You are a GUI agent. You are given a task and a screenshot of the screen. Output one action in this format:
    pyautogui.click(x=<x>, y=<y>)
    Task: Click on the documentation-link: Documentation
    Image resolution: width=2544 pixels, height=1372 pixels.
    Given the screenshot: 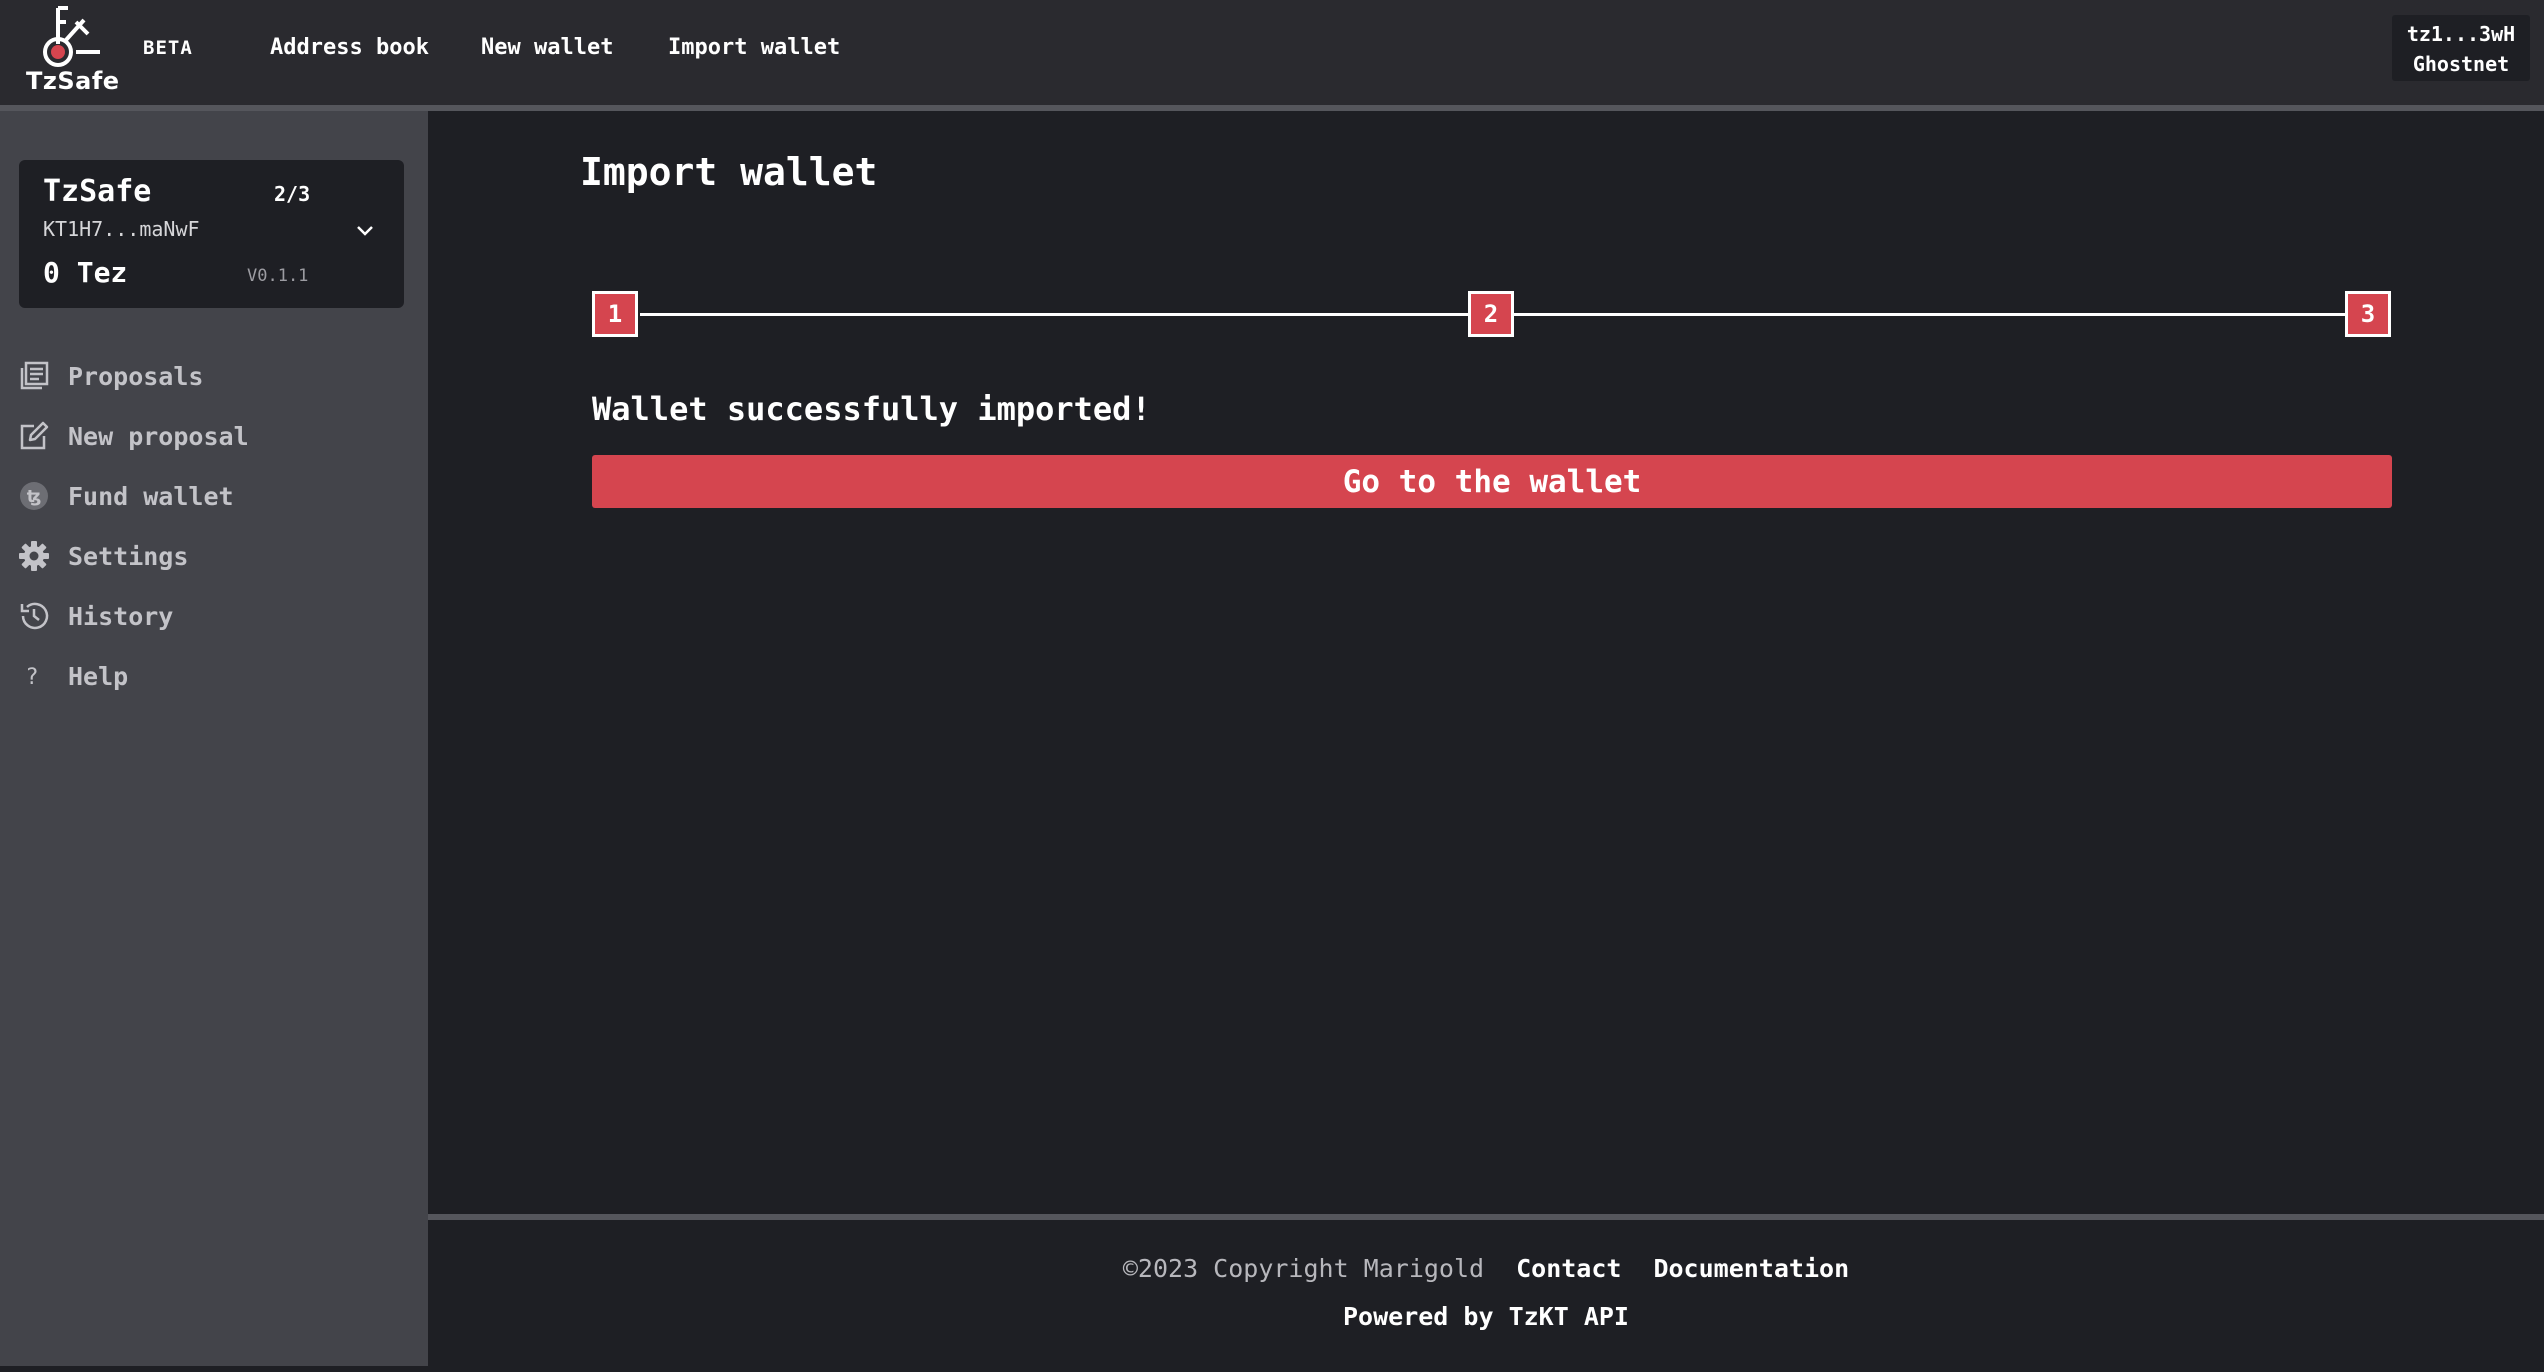 What is the action you would take?
    pyautogui.click(x=1751, y=1268)
    